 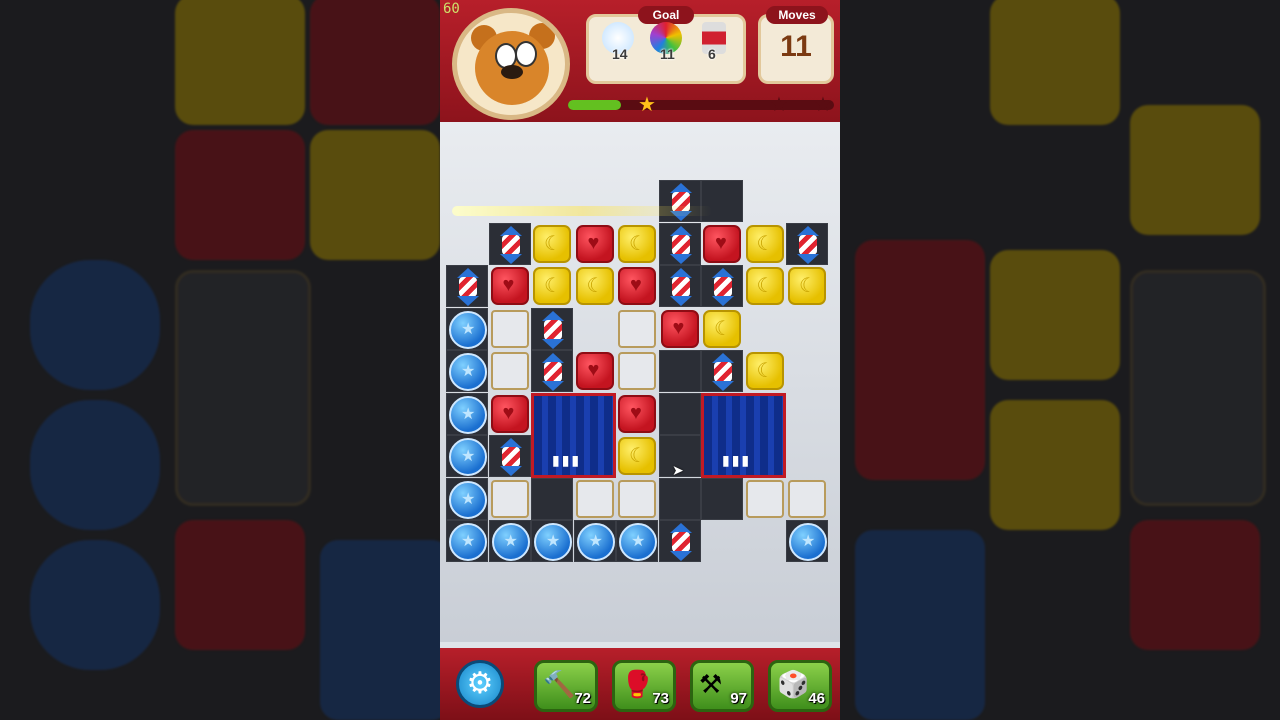 I want to click on glove-booster-button: 🥊 73, so click(x=644, y=686).